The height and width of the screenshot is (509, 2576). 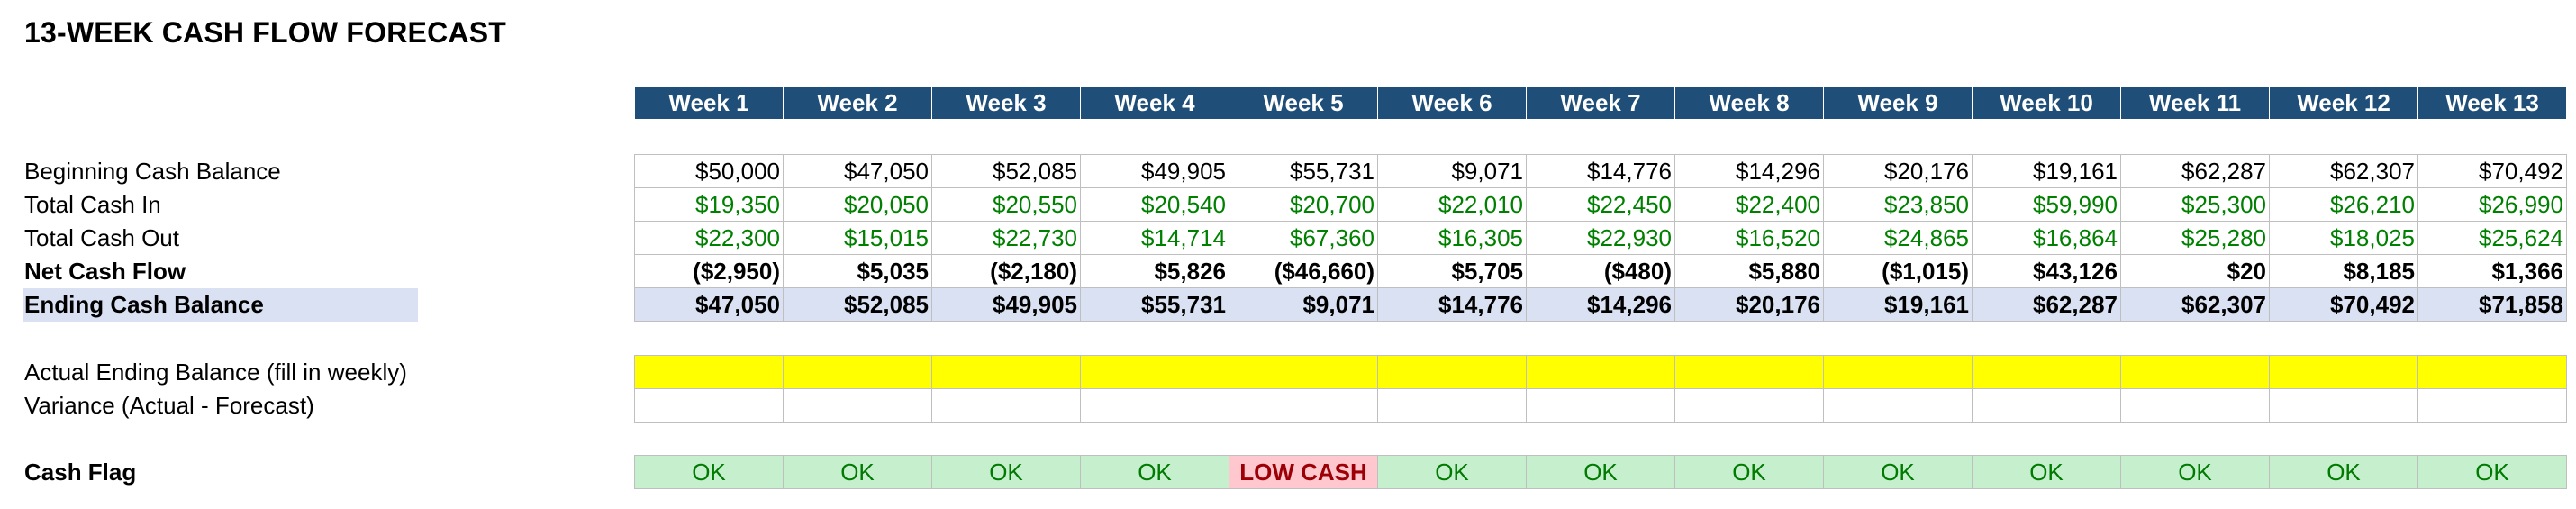 I want to click on ending-cell-week-7: $14,296, so click(x=1600, y=304).